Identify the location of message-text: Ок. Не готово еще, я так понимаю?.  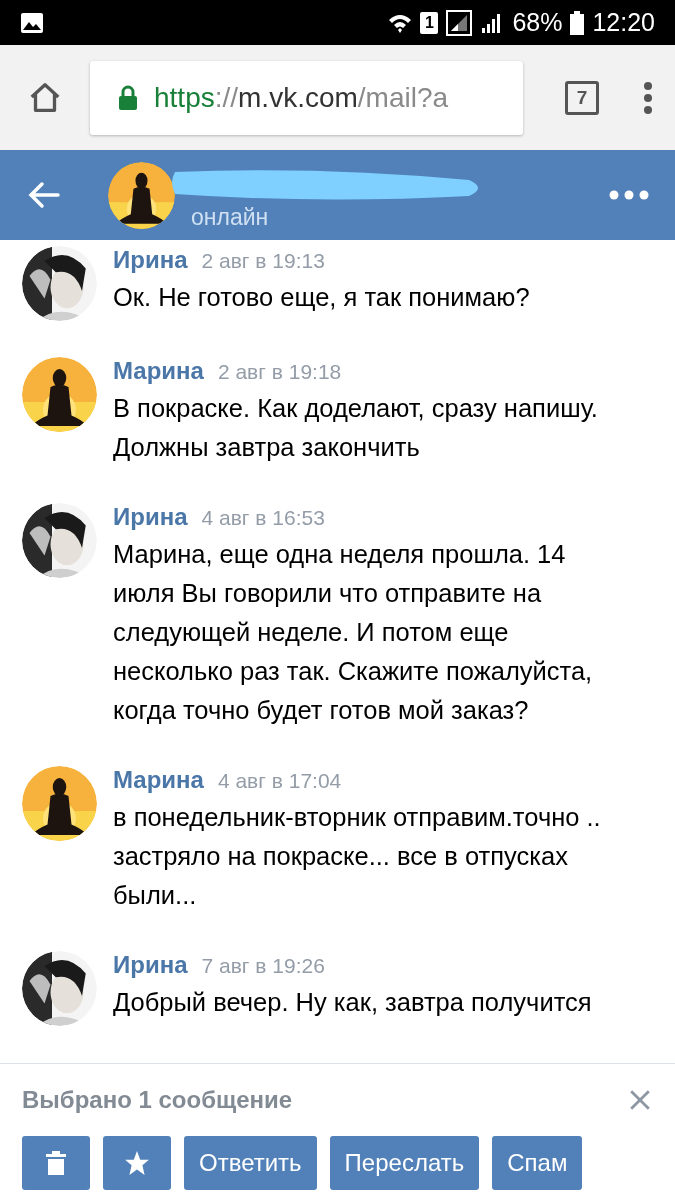
(322, 297).